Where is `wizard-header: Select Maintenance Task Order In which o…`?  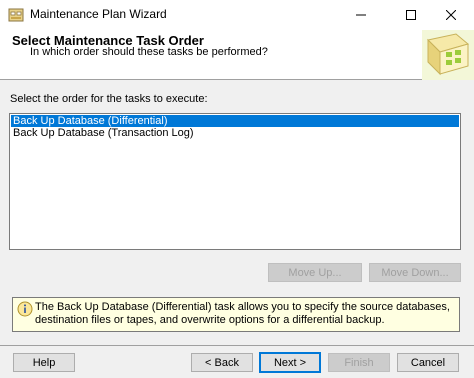
wizard-header: Select Maintenance Task Order In which o… is located at coordinates (237, 55).